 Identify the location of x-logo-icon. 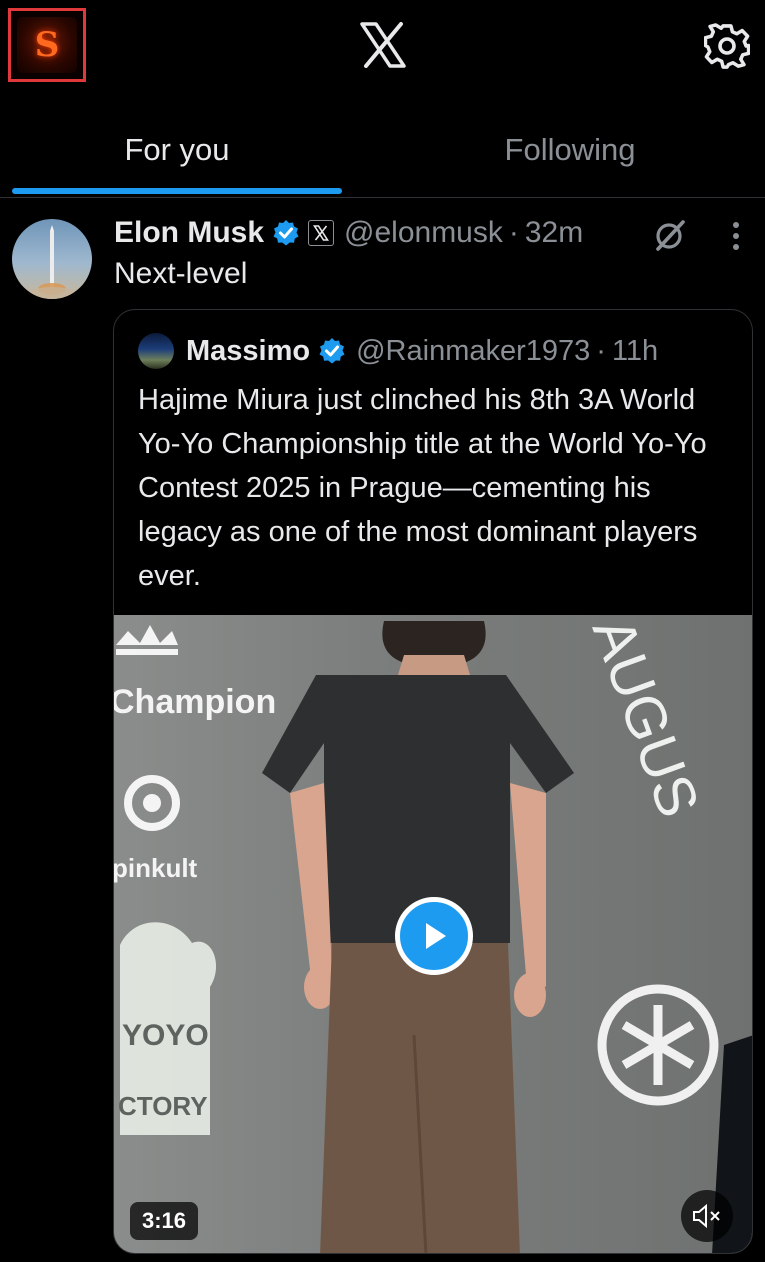
(383, 45).